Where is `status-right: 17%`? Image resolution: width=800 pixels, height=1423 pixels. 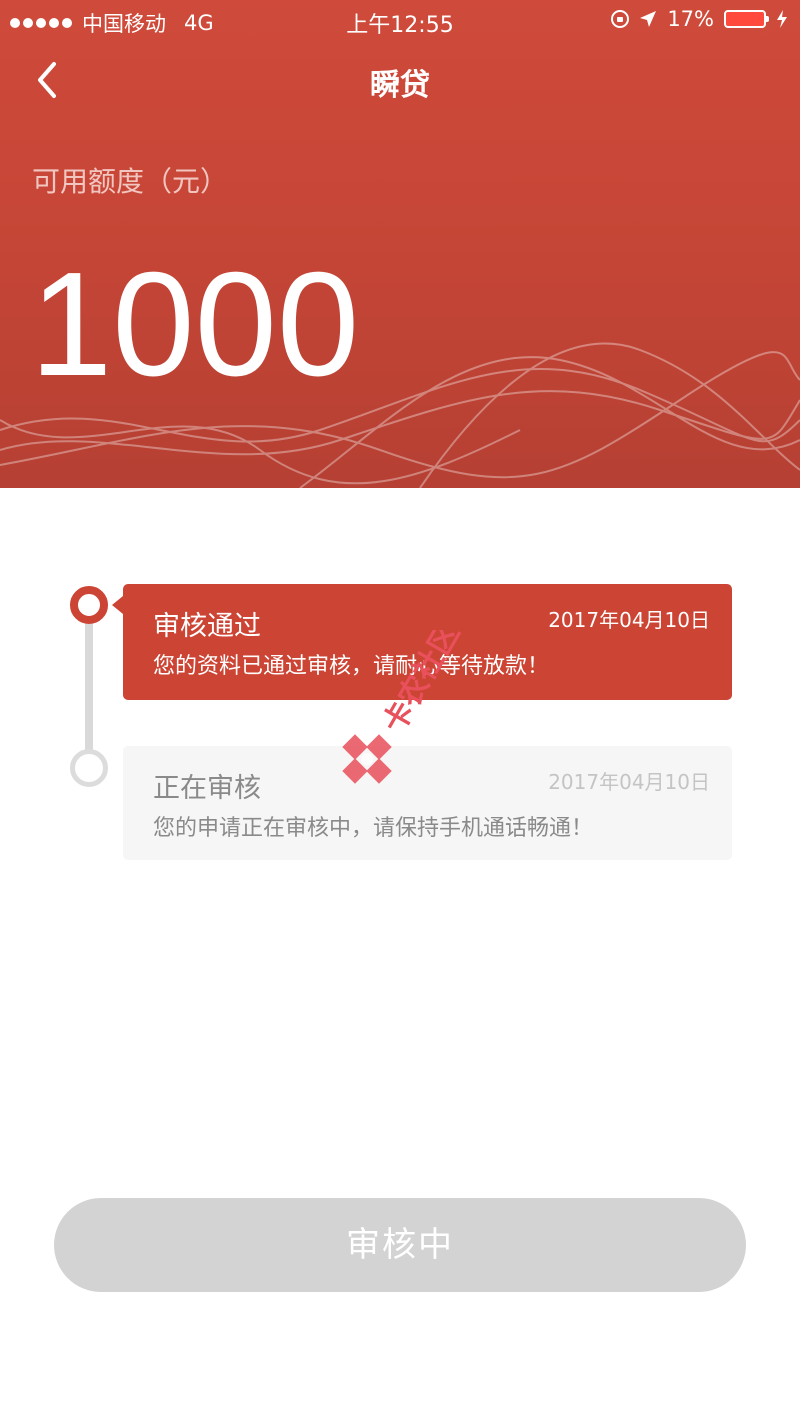
status-right: 17% is located at coordinates (699, 19).